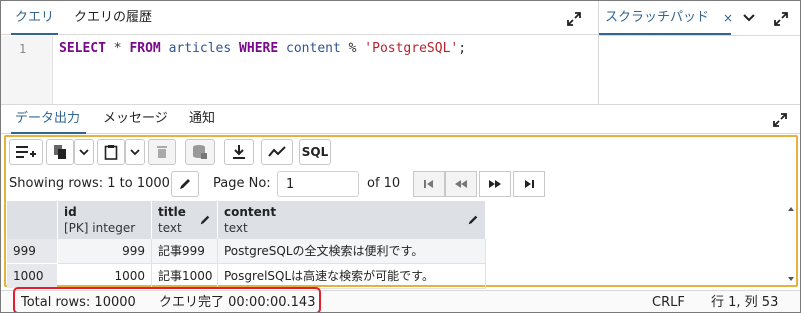  What do you see at coordinates (185, 251) in the screenshot?
I see `cell-title: 記事999` at bounding box center [185, 251].